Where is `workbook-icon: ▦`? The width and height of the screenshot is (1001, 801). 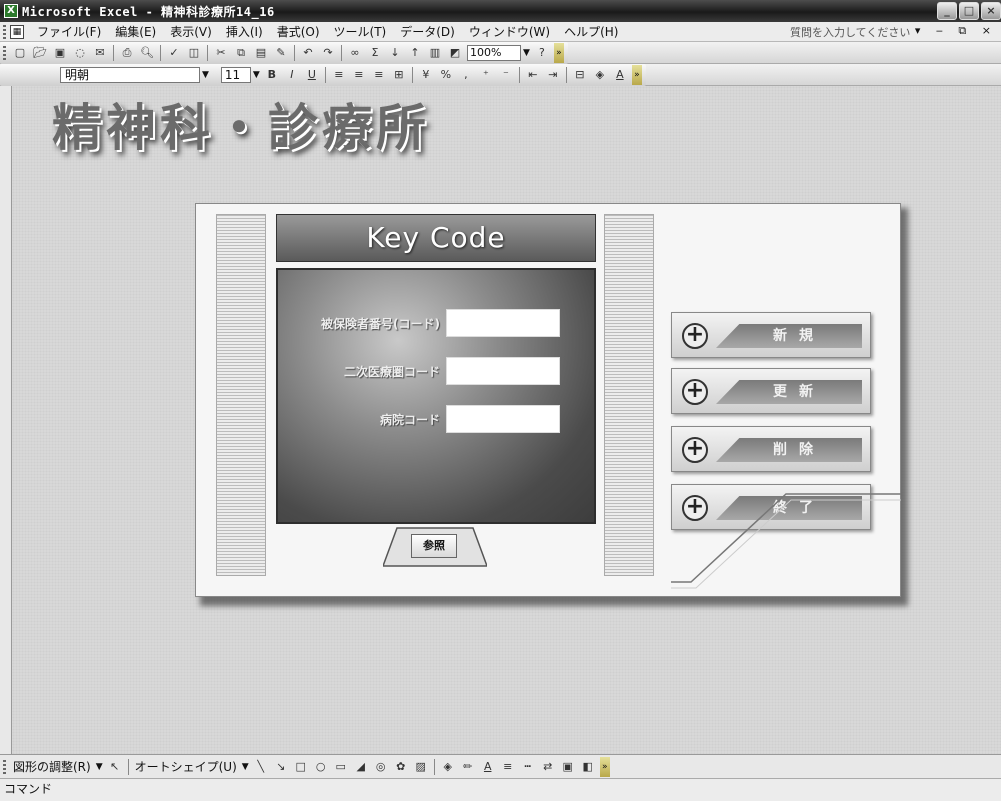
workbook-icon: ▦ is located at coordinates (17, 31).